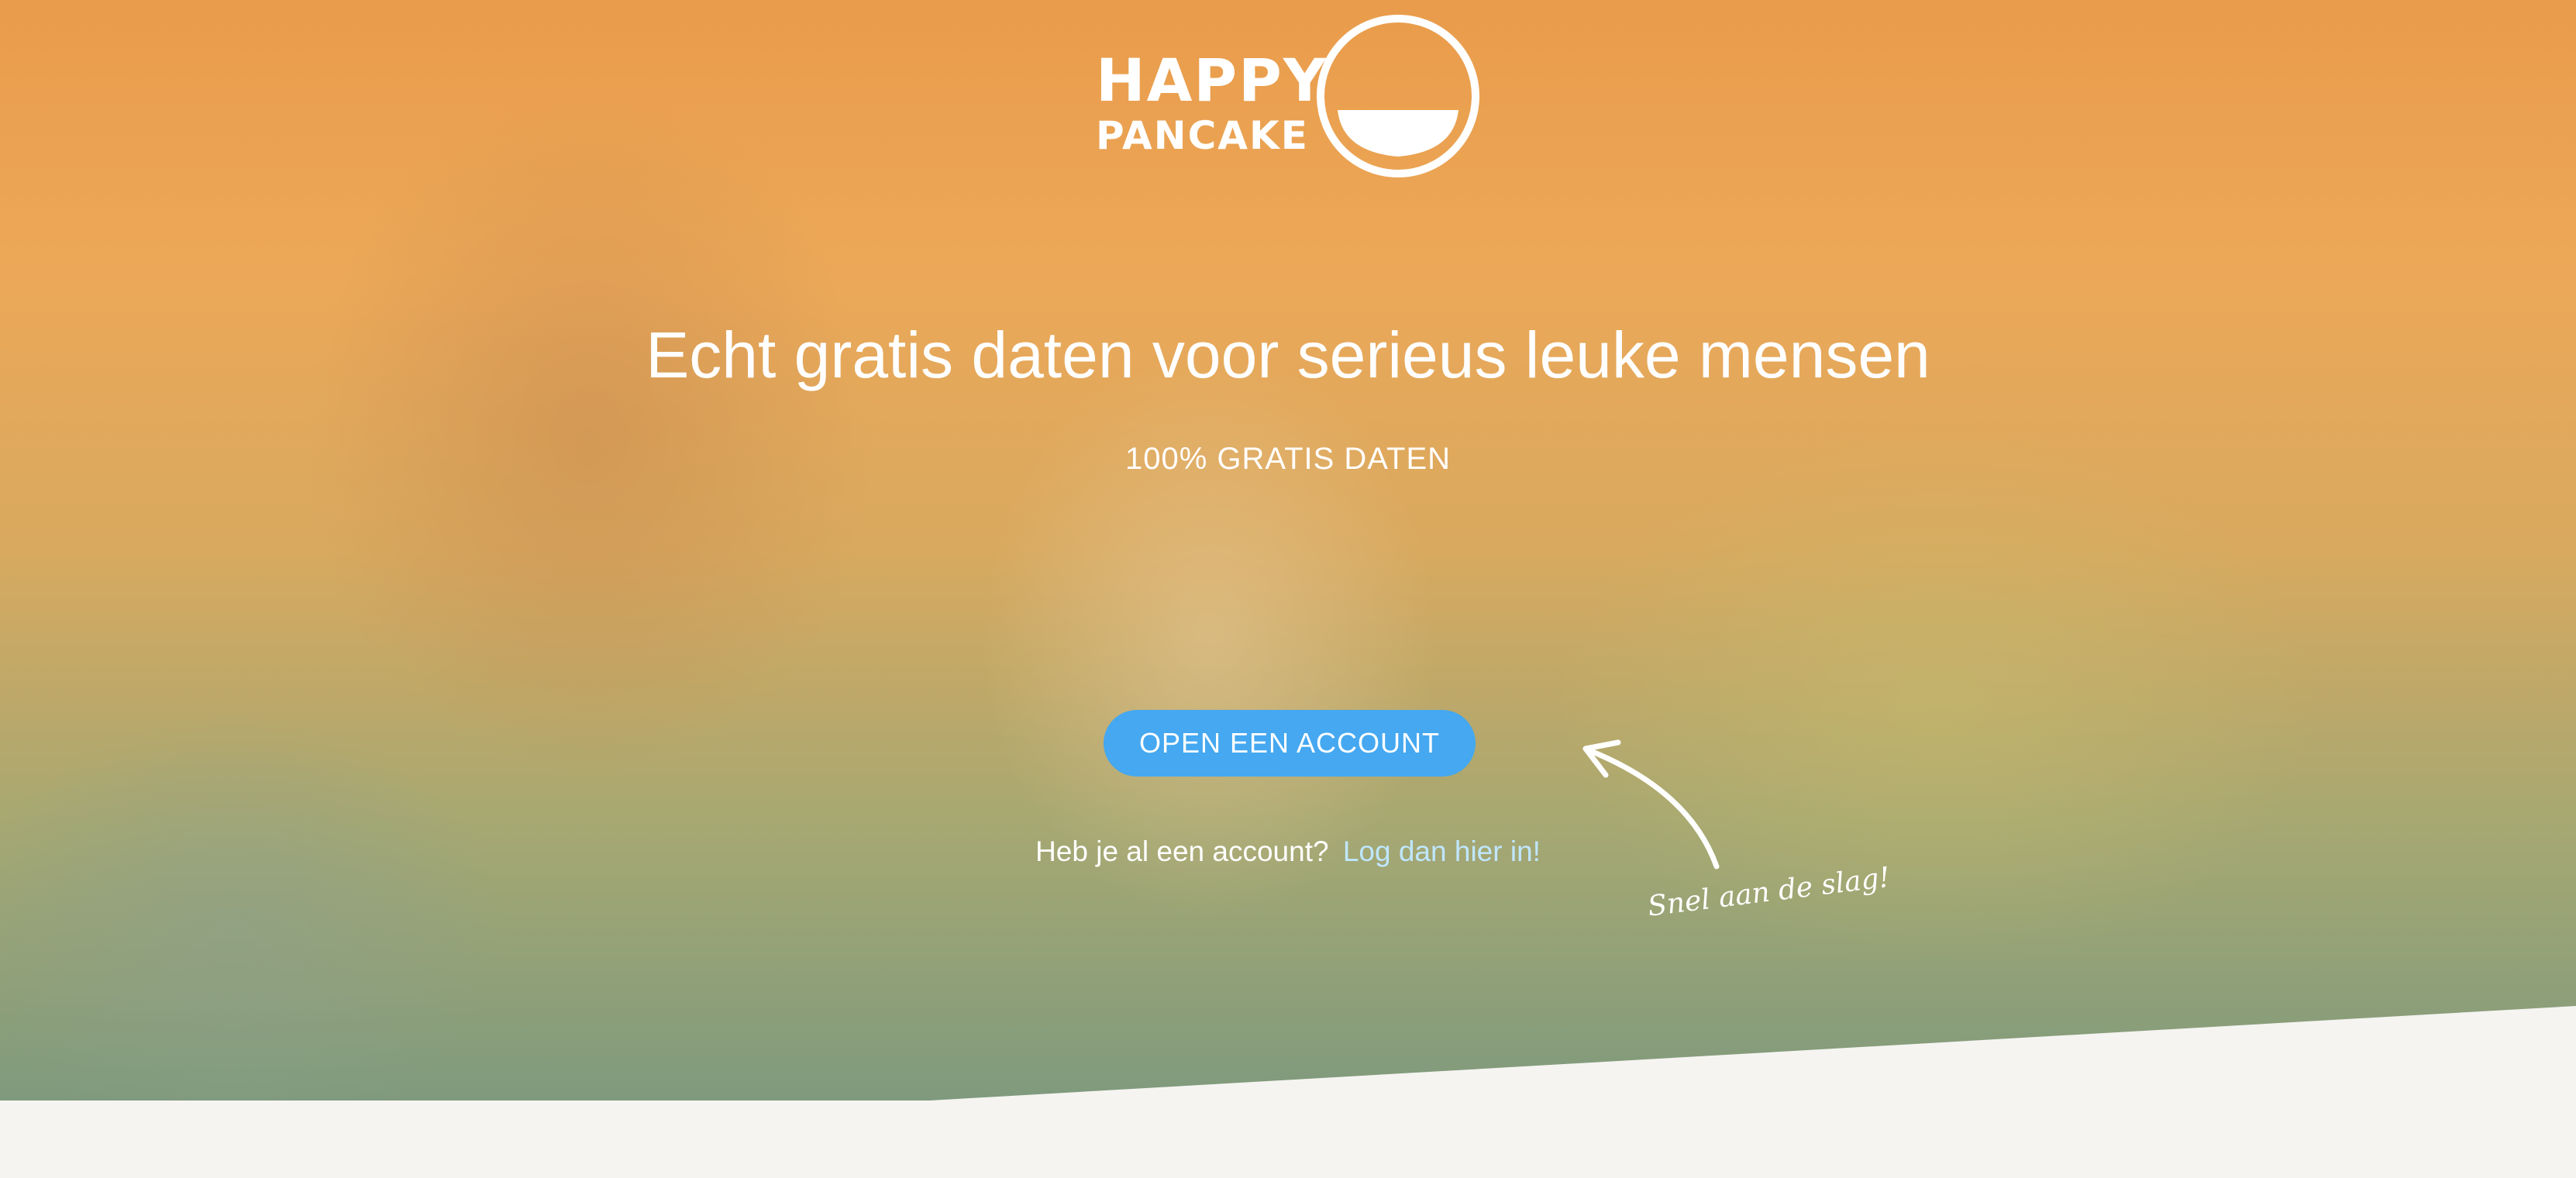  What do you see at coordinates (1288, 459) in the screenshot?
I see `page-subtitle: 100% GRATIS DATEN` at bounding box center [1288, 459].